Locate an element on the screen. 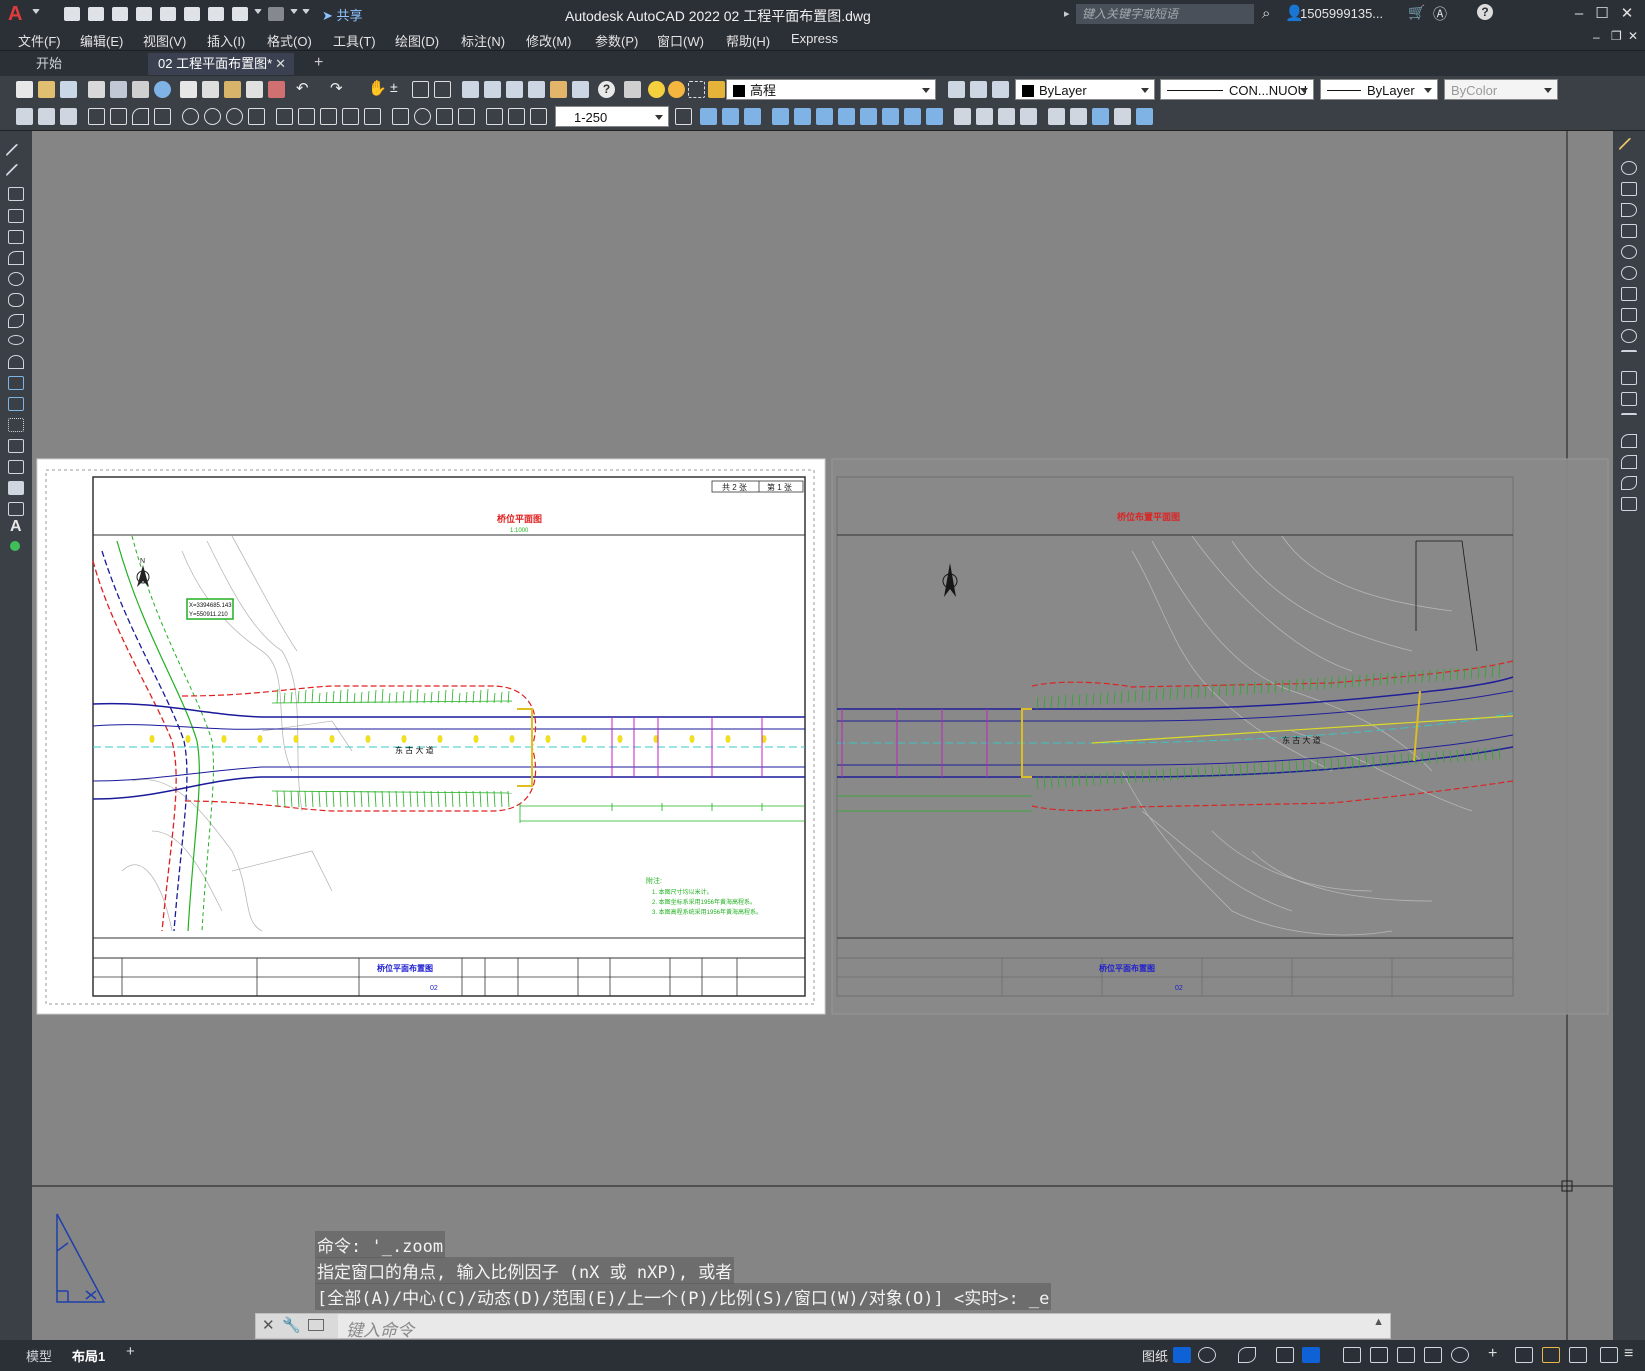 Image resolution: width=1645 pixels, height=1371 pixels. save-web-icon is located at coordinates (192, 14).